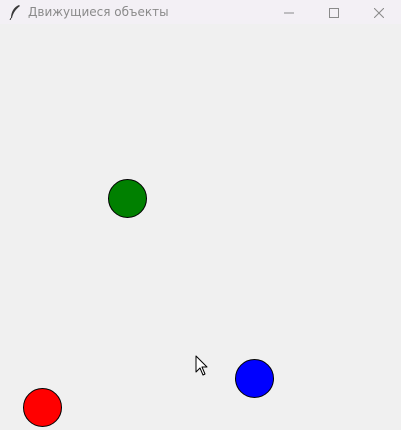 The image size is (401, 430). I want to click on close-button, so click(378, 12).